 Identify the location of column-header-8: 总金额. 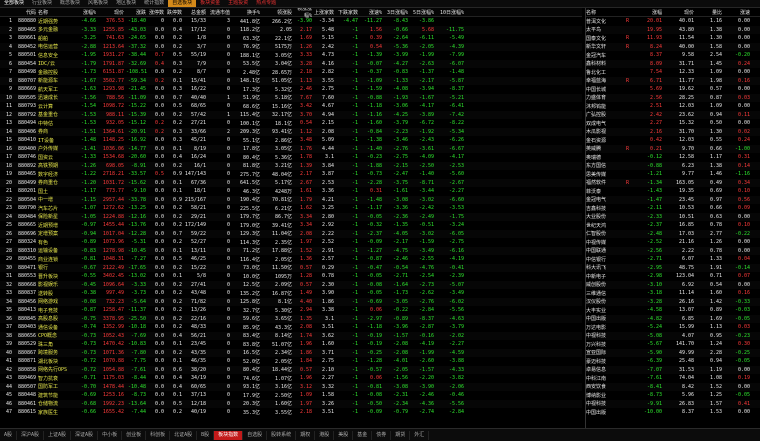
(196, 12).